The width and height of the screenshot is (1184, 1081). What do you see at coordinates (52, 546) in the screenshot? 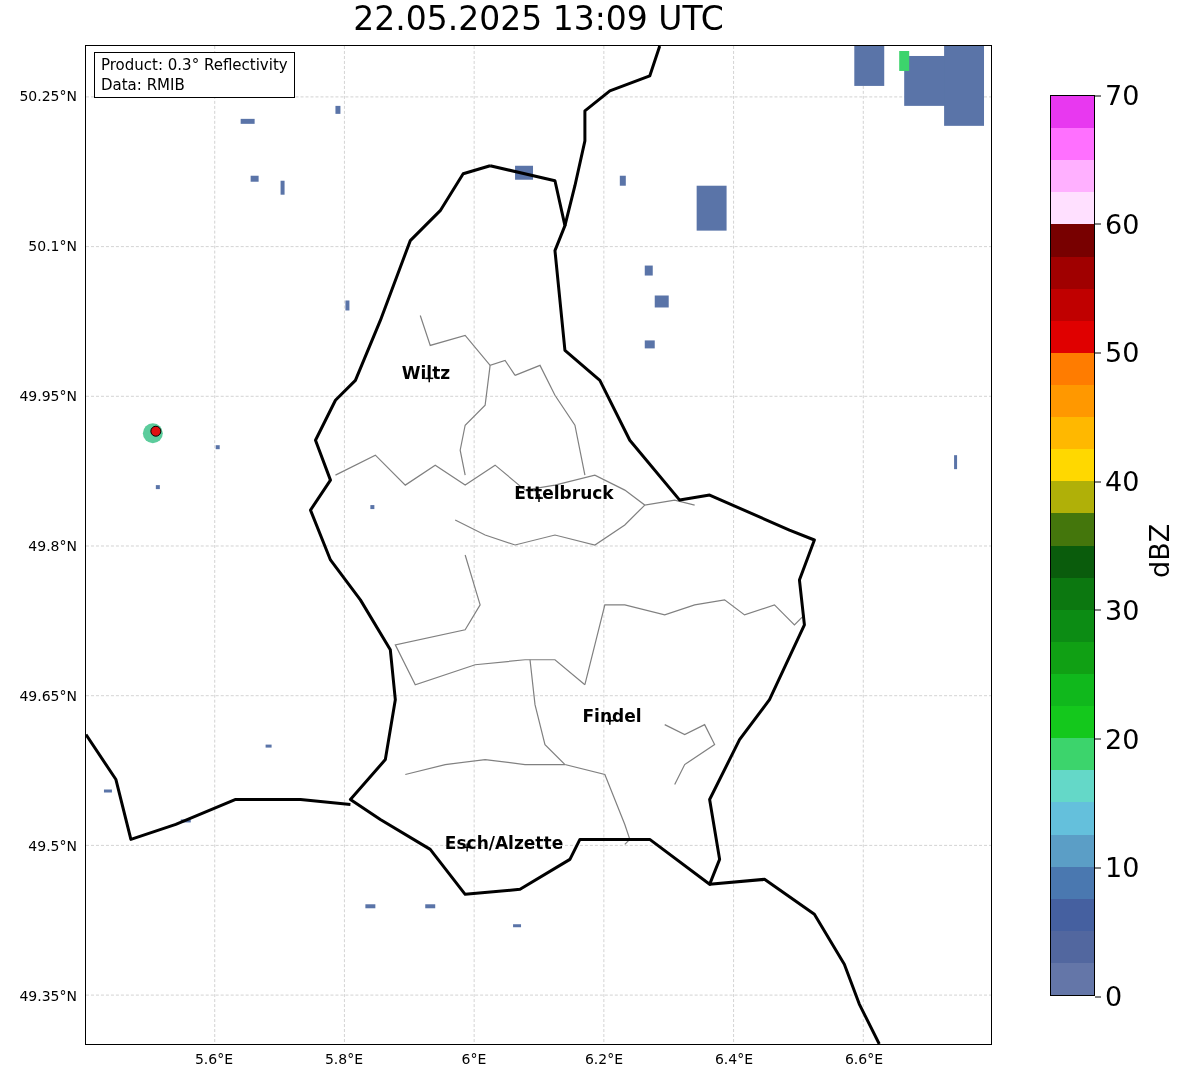
I see `latitude-label: 49.8°N` at bounding box center [52, 546].